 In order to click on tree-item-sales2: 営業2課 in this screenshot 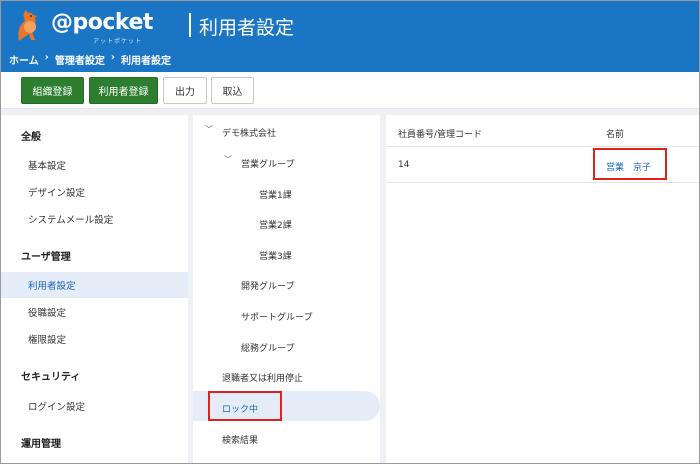, I will do `click(275, 224)`.